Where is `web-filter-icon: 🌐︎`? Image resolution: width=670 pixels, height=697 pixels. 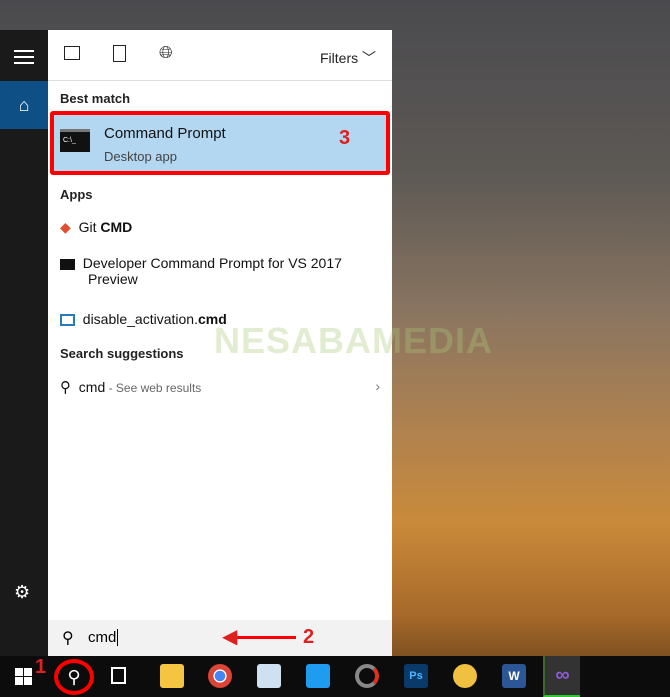 web-filter-icon: 🌐︎ is located at coordinates (166, 53).